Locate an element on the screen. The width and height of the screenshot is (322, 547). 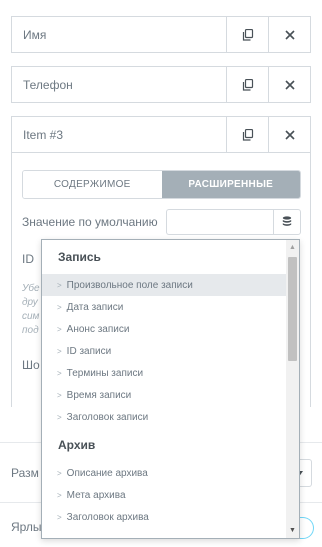
settings-tabs: СОДЕРЖИМОЕ РАСШИРЕННЫЕ is located at coordinates (161, 184).